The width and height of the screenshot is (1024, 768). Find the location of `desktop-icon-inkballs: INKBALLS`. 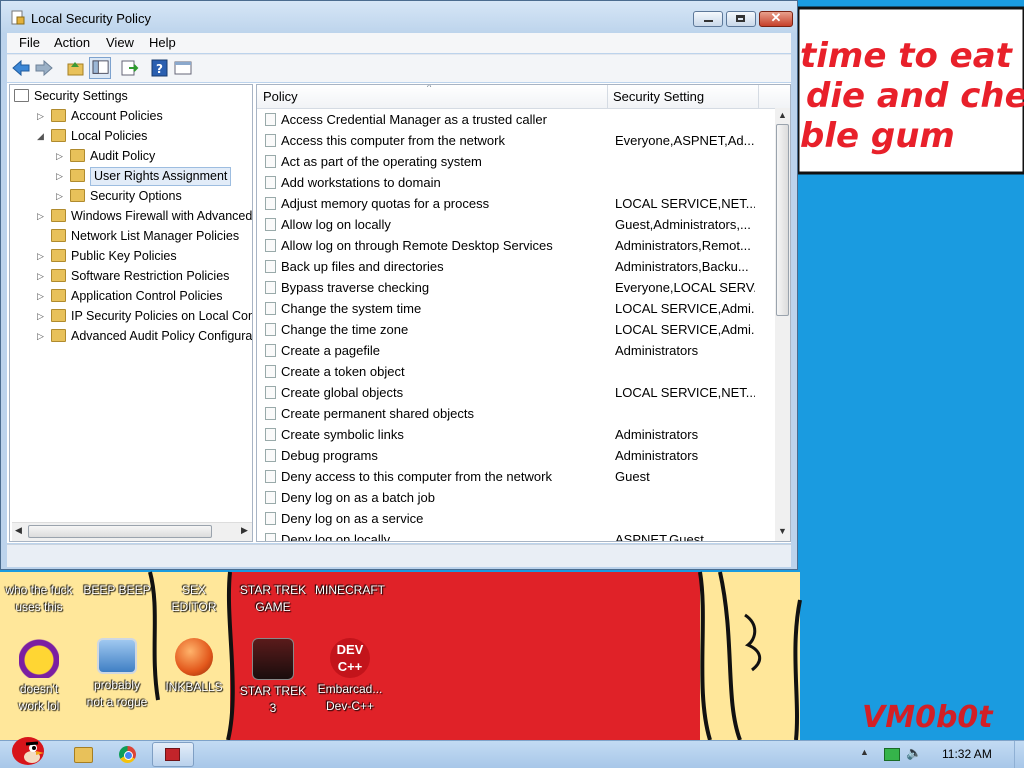

desktop-icon-inkballs: INKBALLS is located at coordinates (194, 667).